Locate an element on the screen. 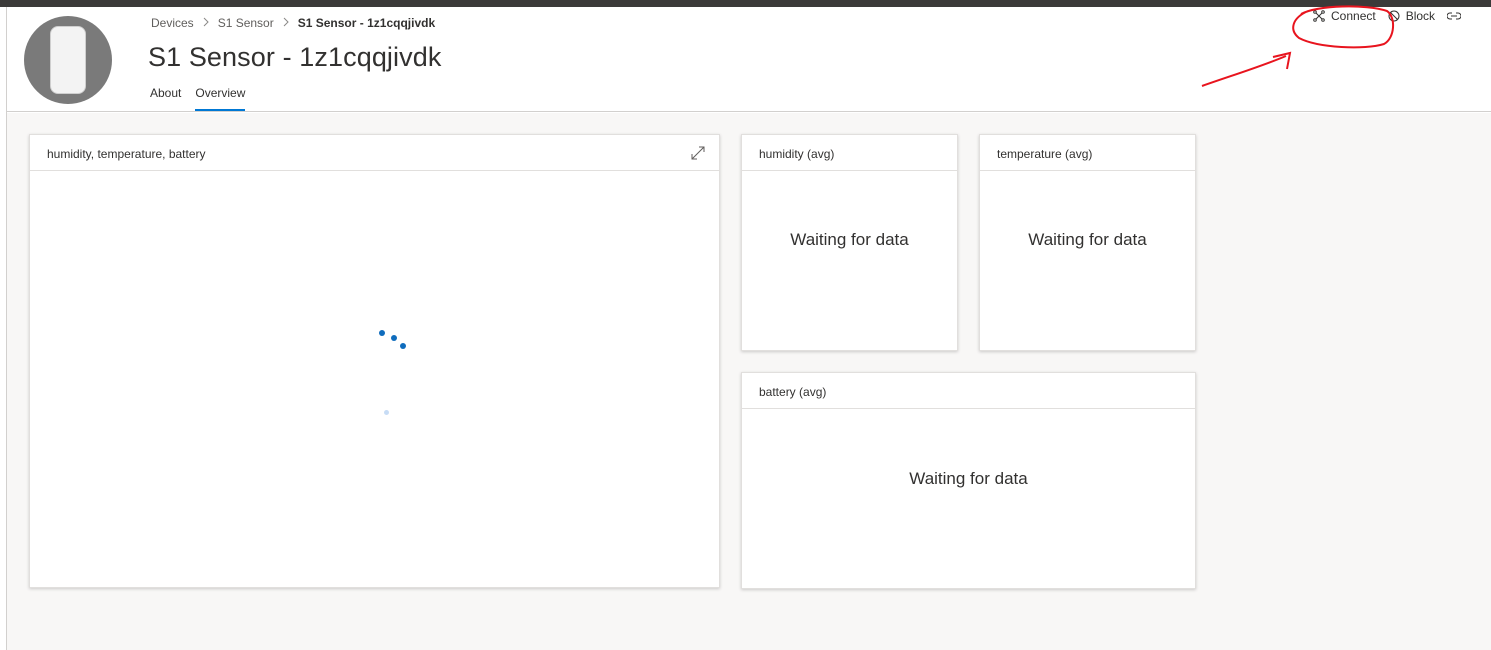 Image resolution: width=1491 pixels, height=650 pixels. connect-label: Connect is located at coordinates (1353, 16).